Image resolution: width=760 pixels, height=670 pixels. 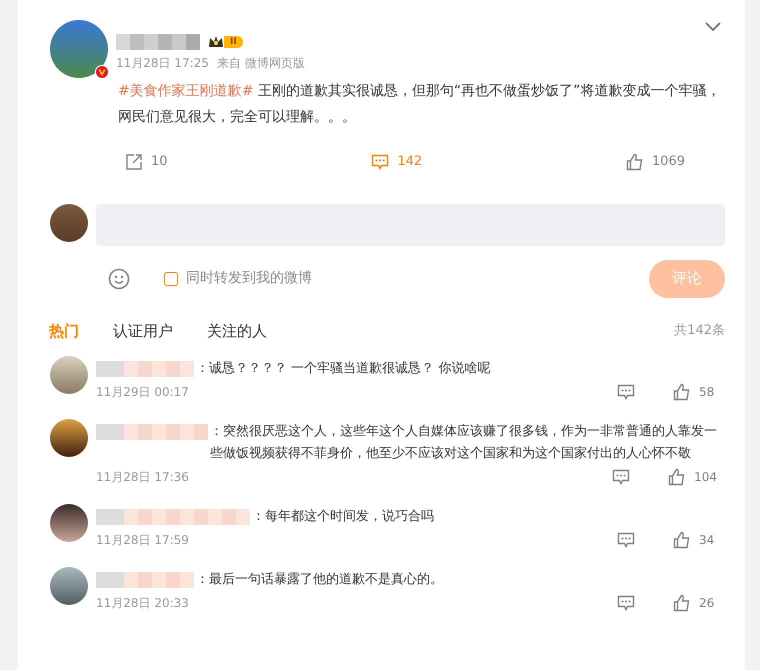 What do you see at coordinates (162, 63) in the screenshot?
I see `post-time: 11月28日 17:25` at bounding box center [162, 63].